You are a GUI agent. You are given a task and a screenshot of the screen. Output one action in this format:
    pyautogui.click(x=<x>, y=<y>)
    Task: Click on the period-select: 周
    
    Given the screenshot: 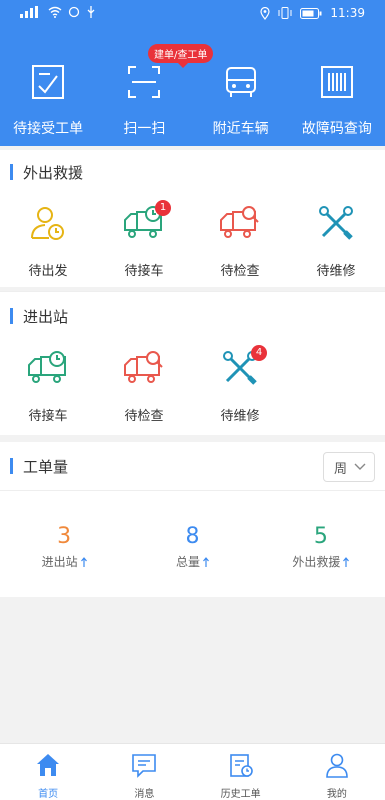 What is the action you would take?
    pyautogui.click(x=349, y=467)
    